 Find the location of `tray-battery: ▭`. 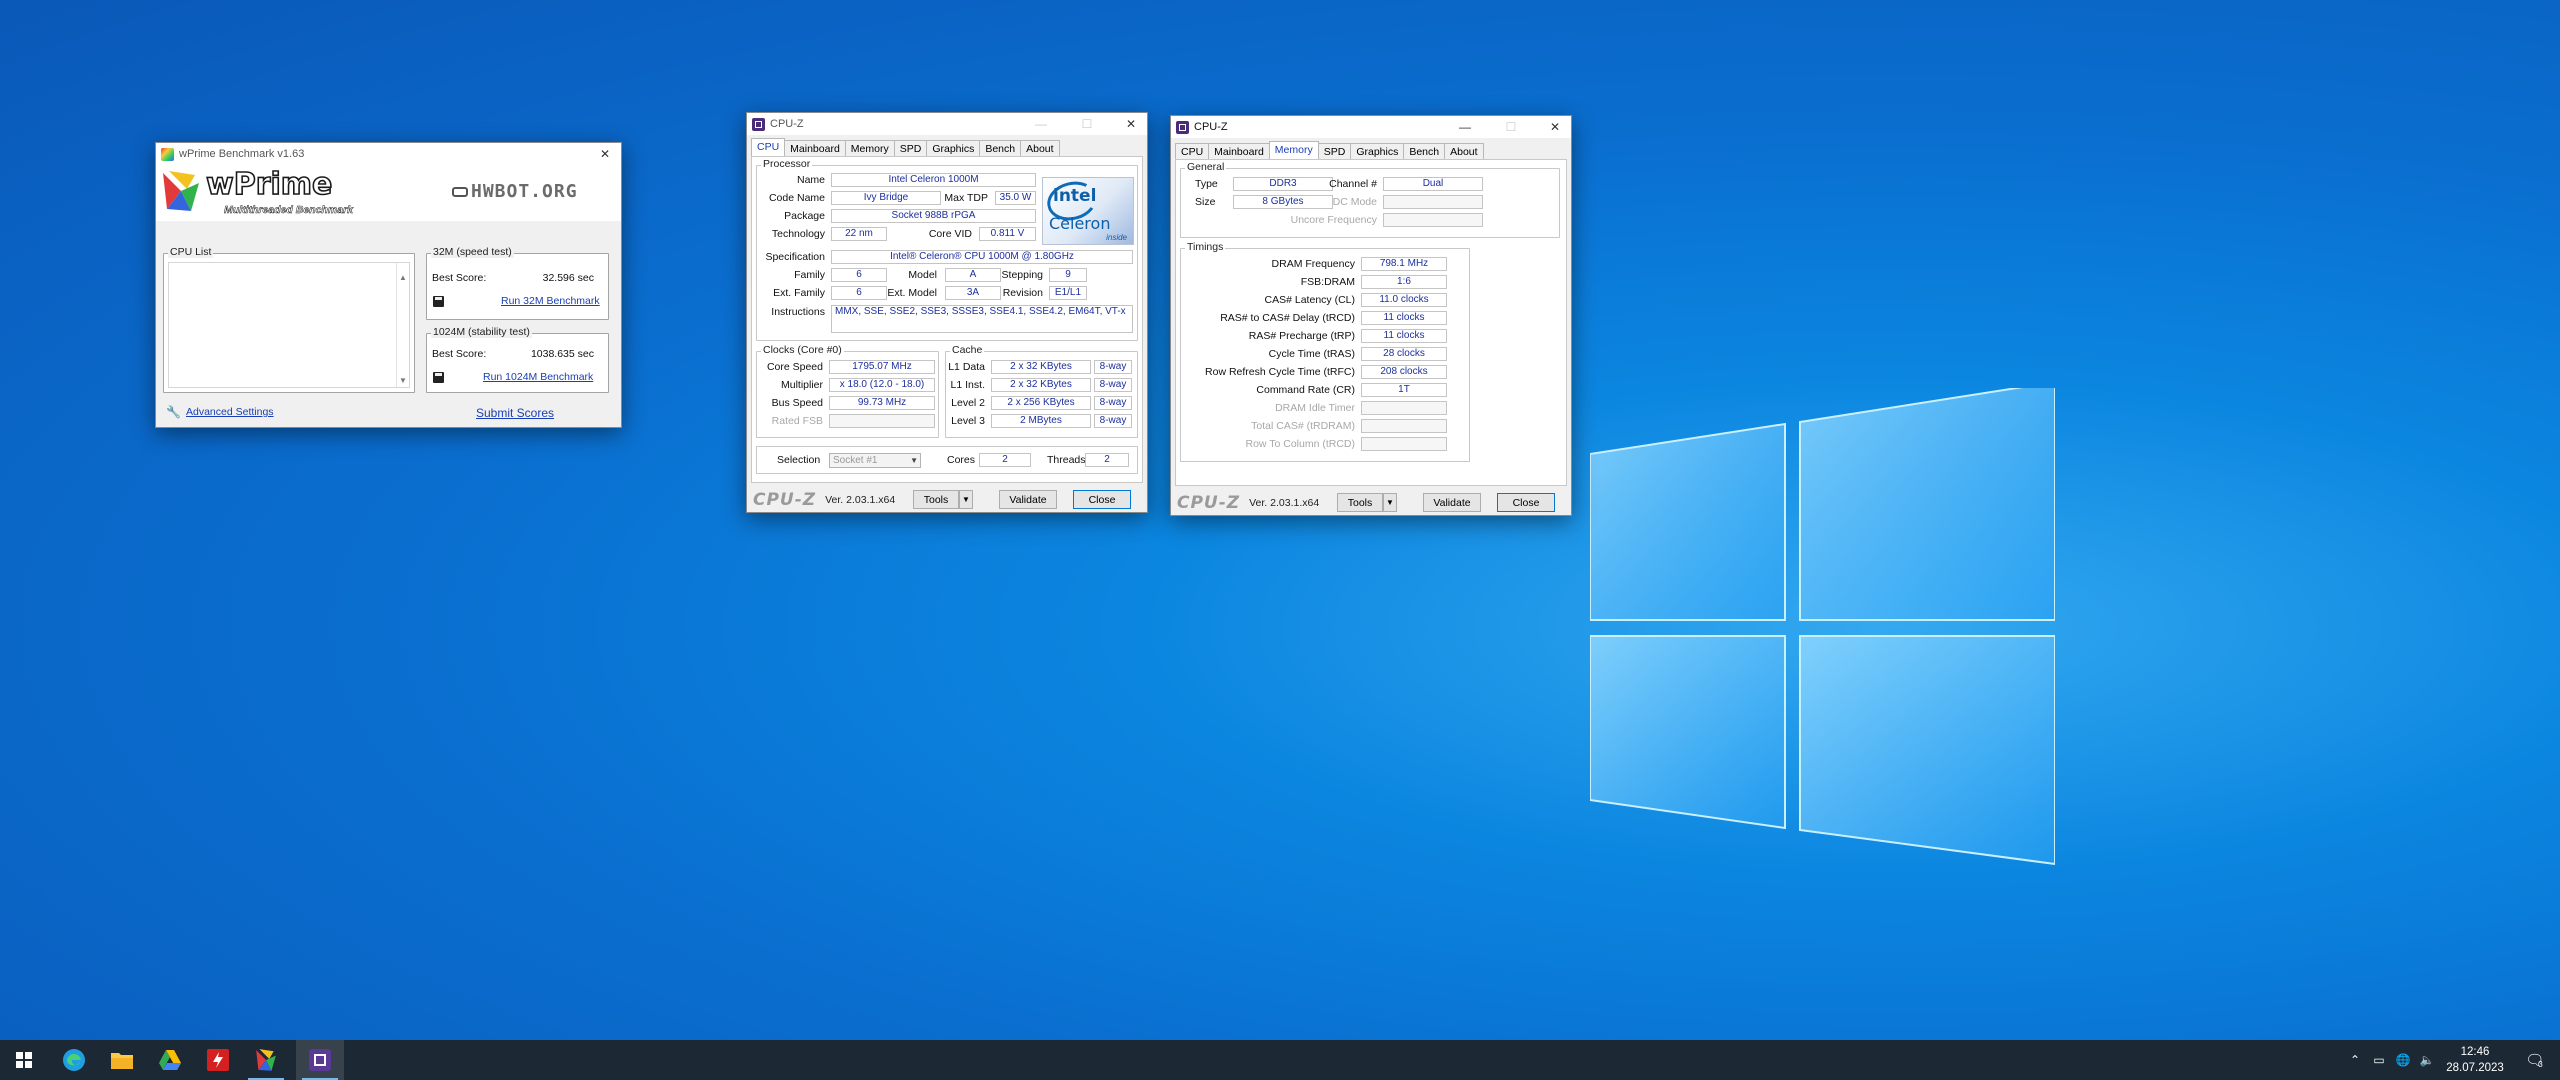

tray-battery: ▭ is located at coordinates (2379, 1060).